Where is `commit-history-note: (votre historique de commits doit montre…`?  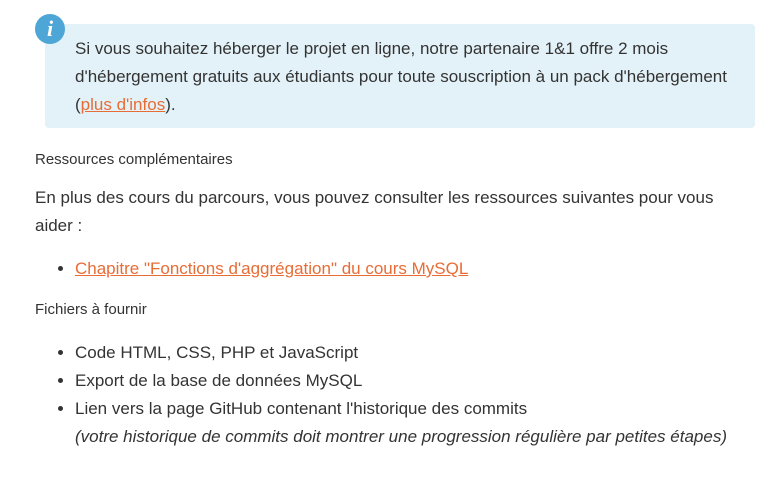 commit-history-note: (votre historique de commits doit montre… is located at coordinates (401, 436).